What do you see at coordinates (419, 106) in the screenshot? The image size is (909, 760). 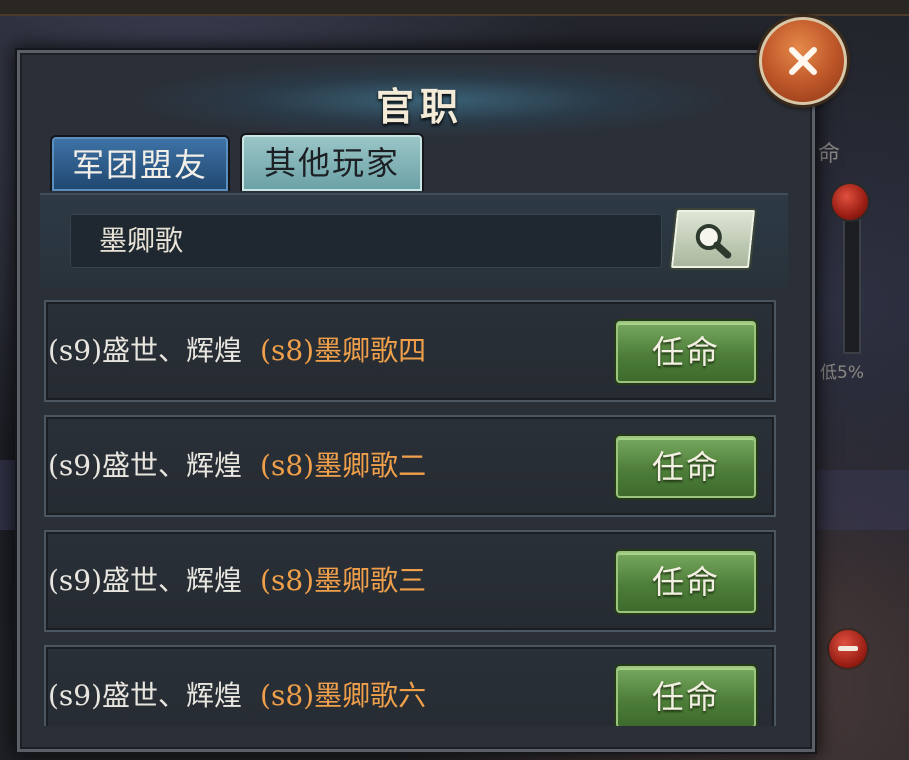 I see `dialog-title: 官职` at bounding box center [419, 106].